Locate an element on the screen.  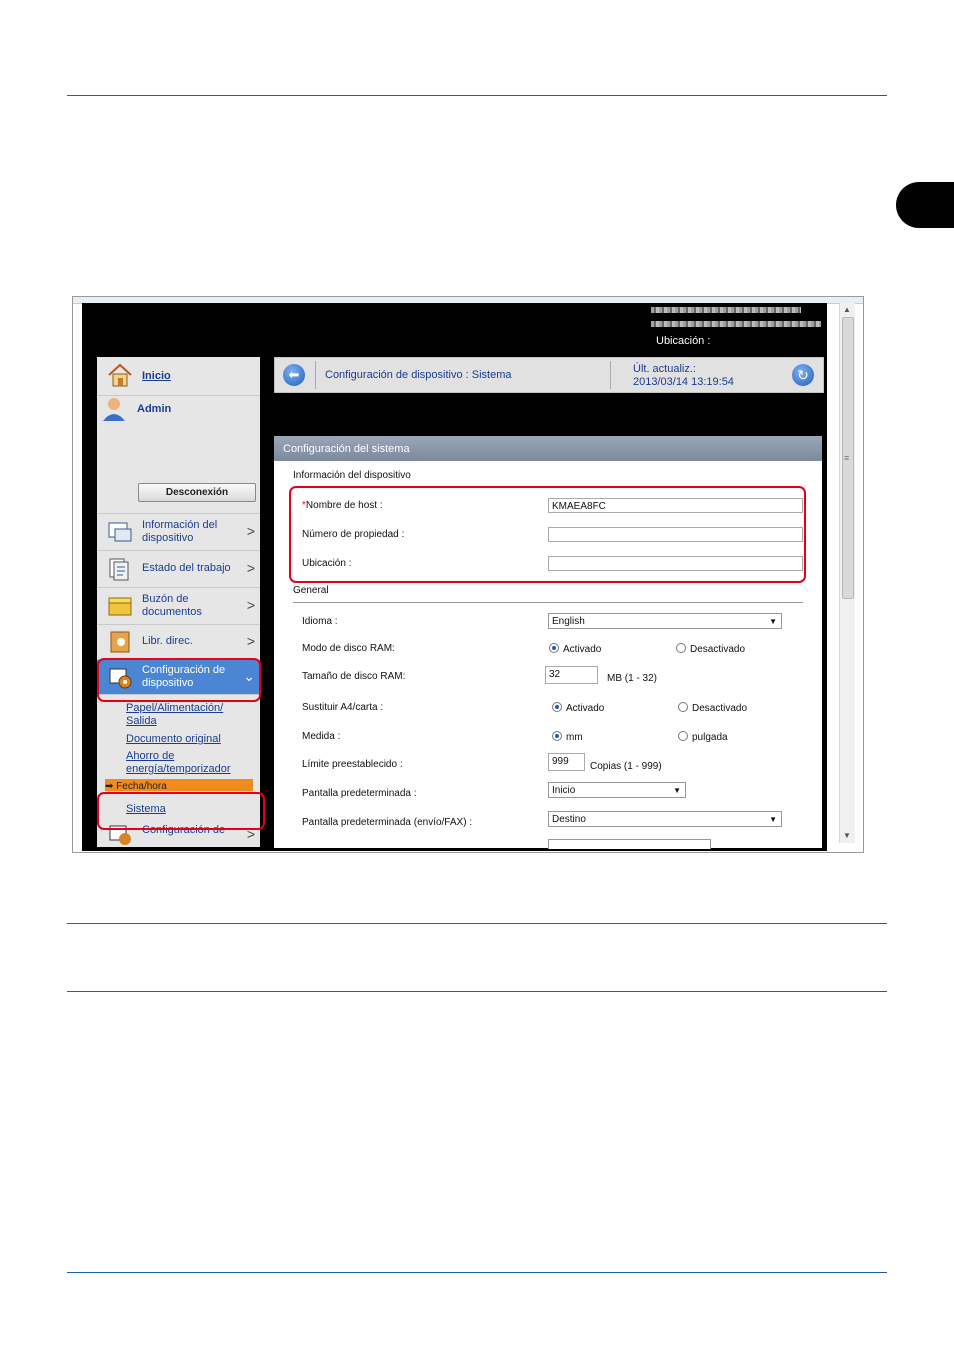
sidebar-item-job-status: Estado del trabajo > is located at coordinates (178, 569).